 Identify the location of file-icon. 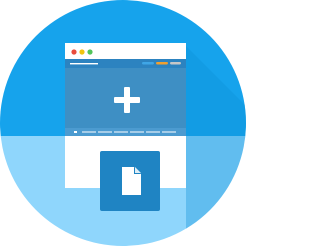
(130, 181).